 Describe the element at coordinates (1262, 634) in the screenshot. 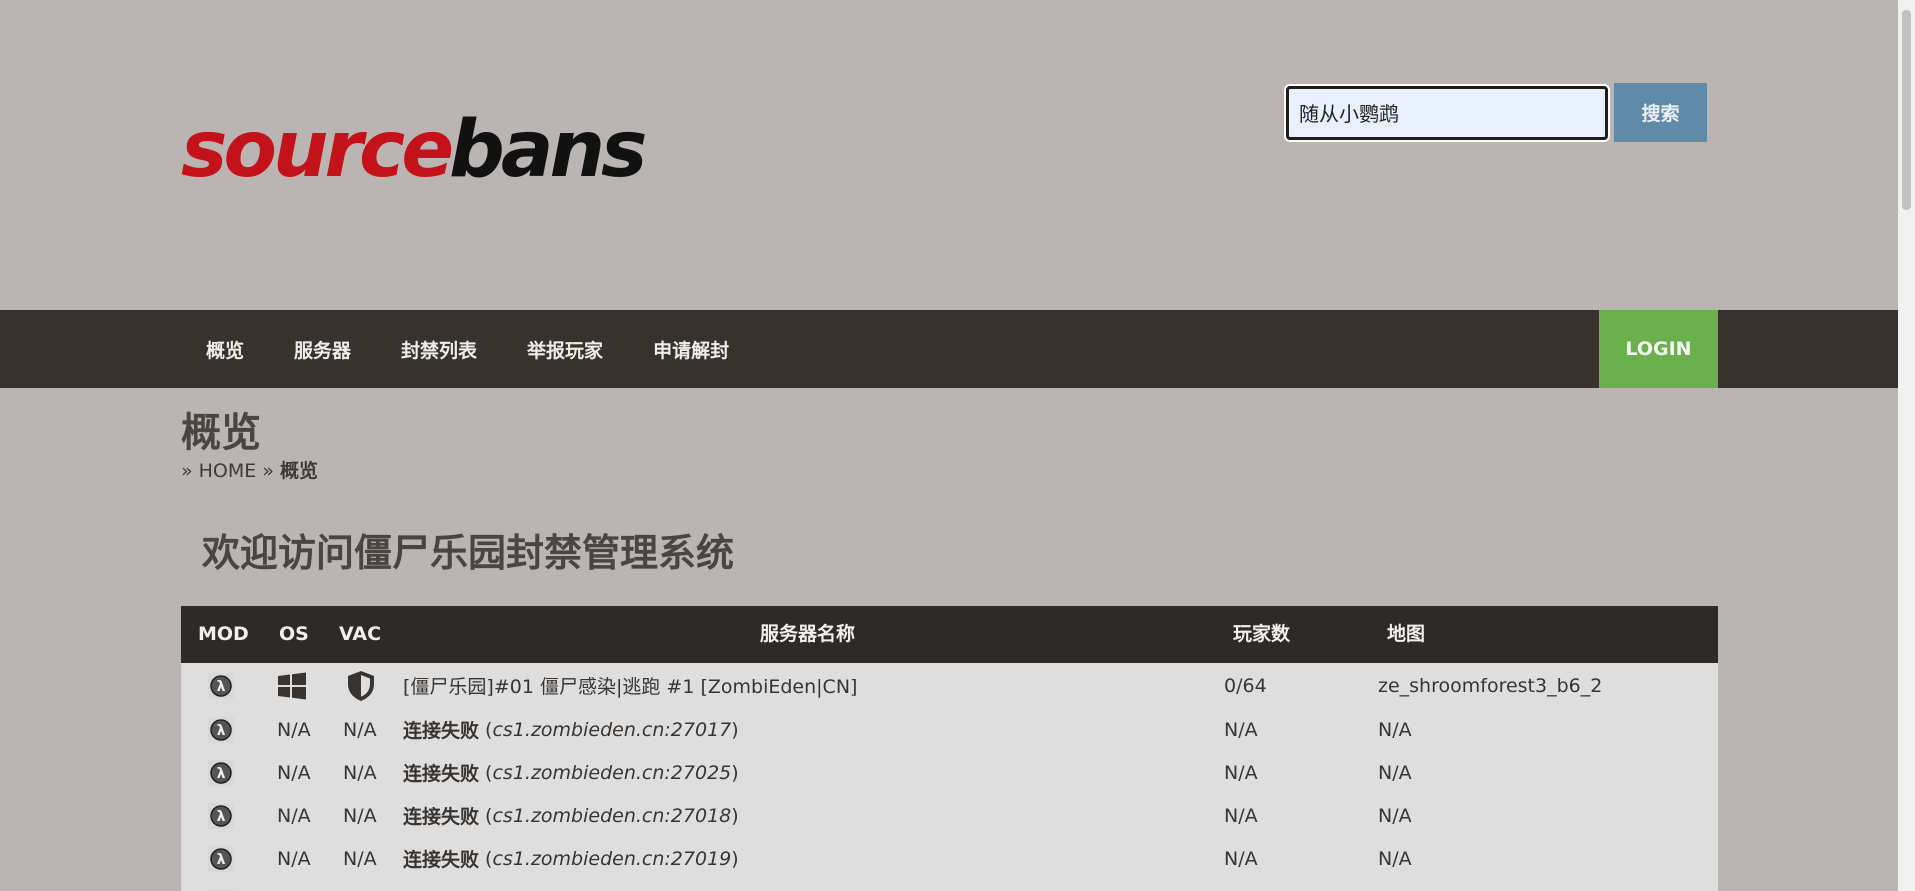

I see `column-header-players: 玩家数` at that location.